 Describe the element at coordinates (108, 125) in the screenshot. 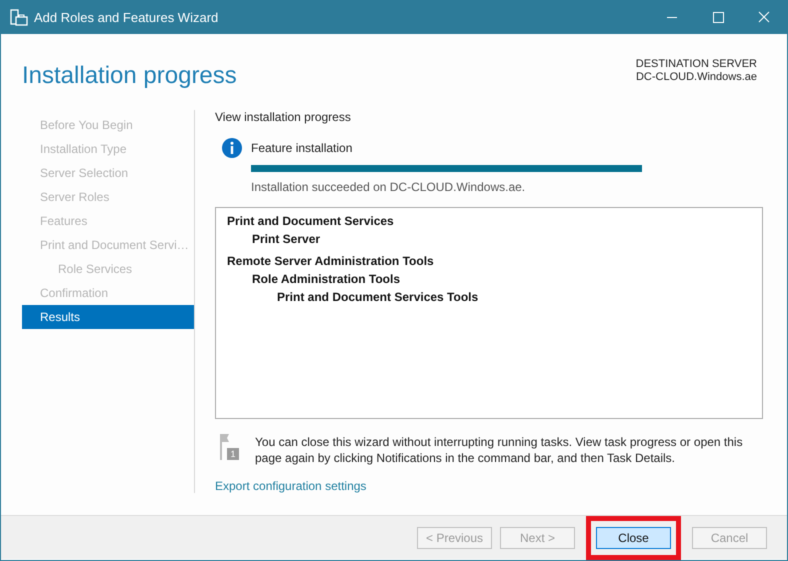

I see `wizard-step: Before You Begin` at that location.